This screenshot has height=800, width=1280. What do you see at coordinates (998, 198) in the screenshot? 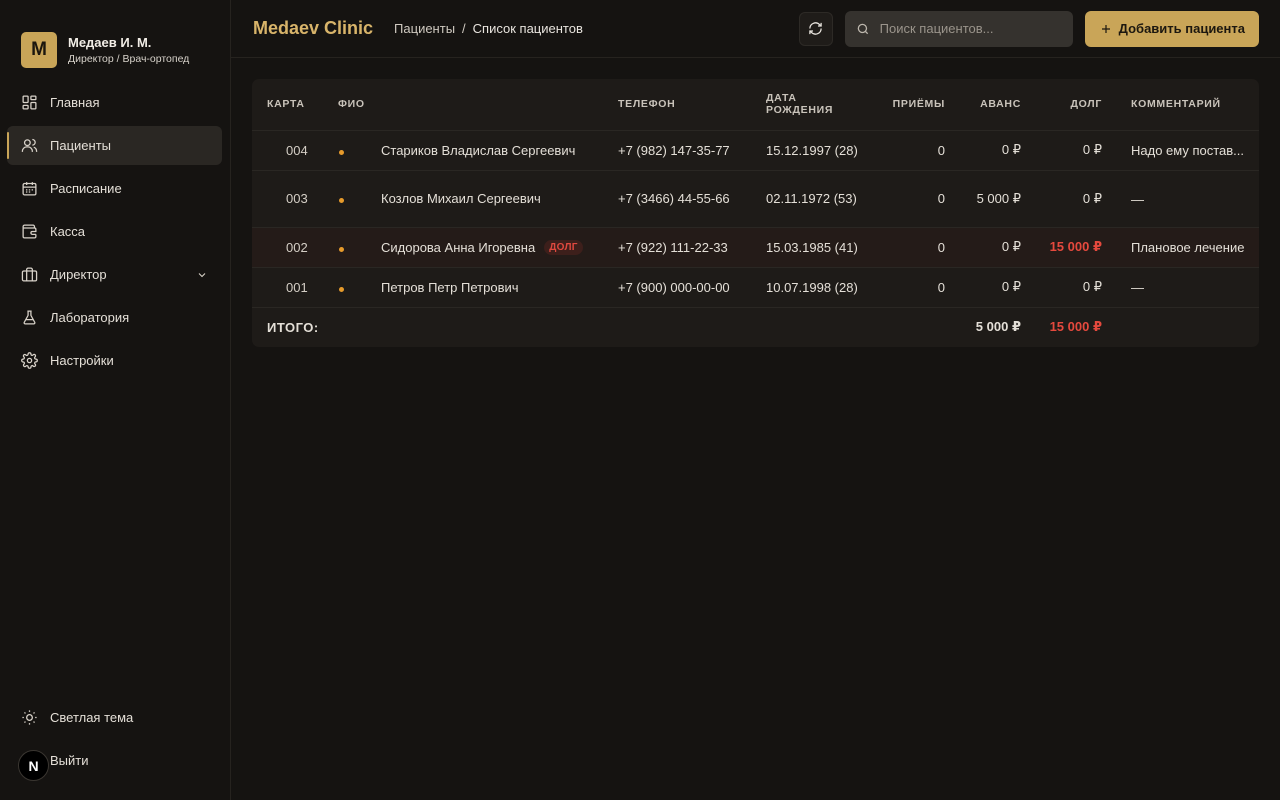
I see `cell-advance: 5 000 ₽` at bounding box center [998, 198].